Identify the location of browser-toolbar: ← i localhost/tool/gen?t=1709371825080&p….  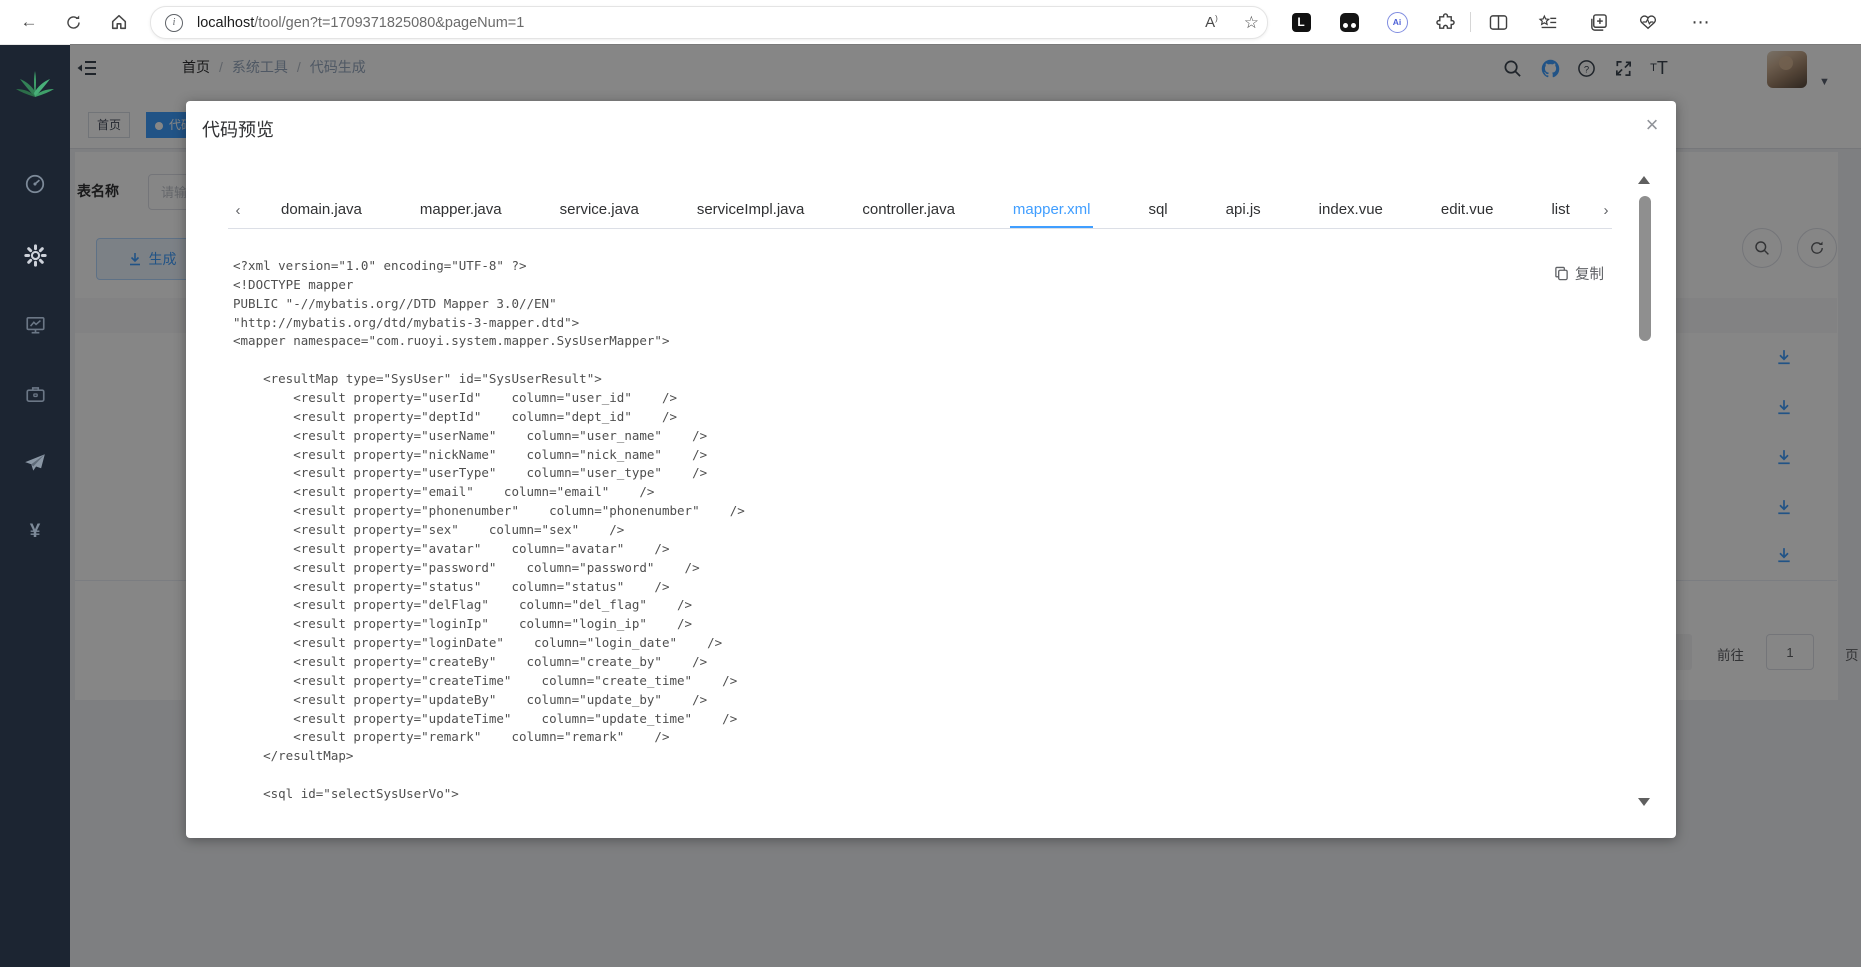
(930, 22).